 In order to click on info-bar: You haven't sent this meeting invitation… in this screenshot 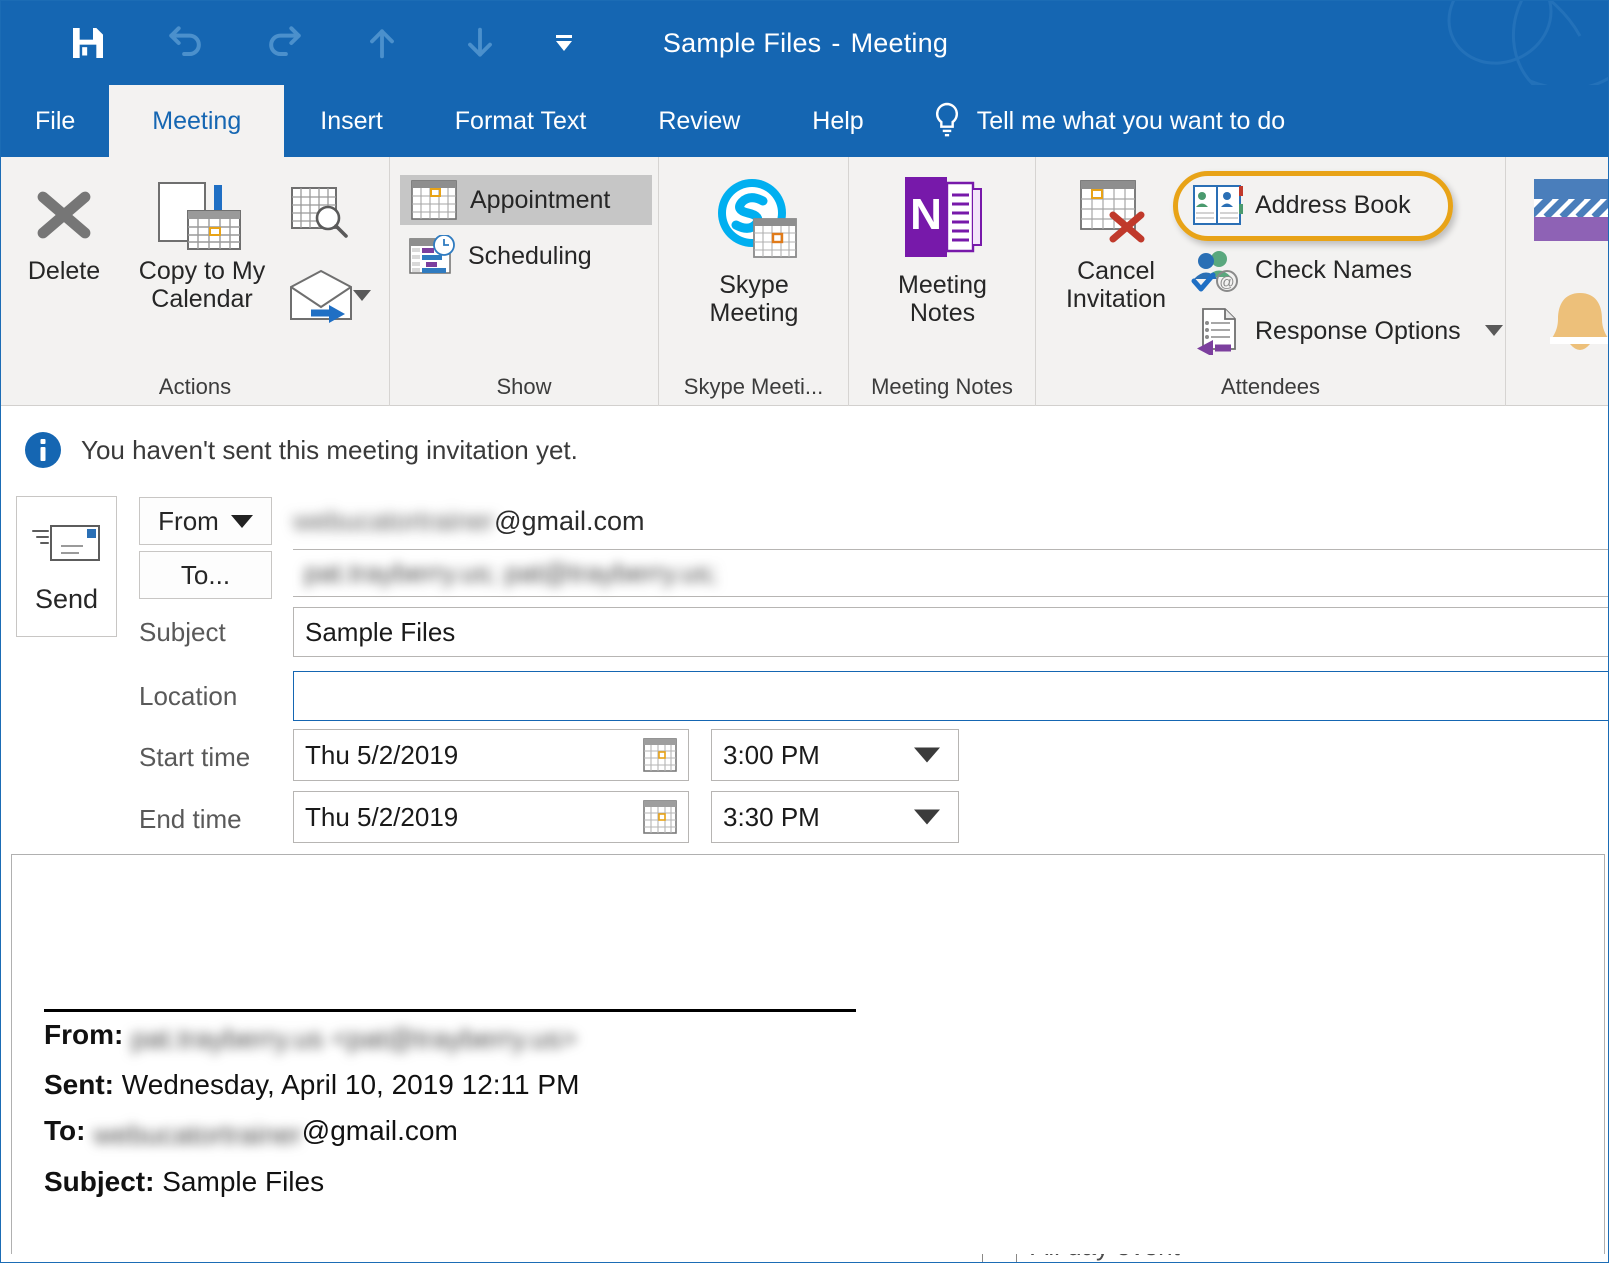, I will do `click(804, 450)`.